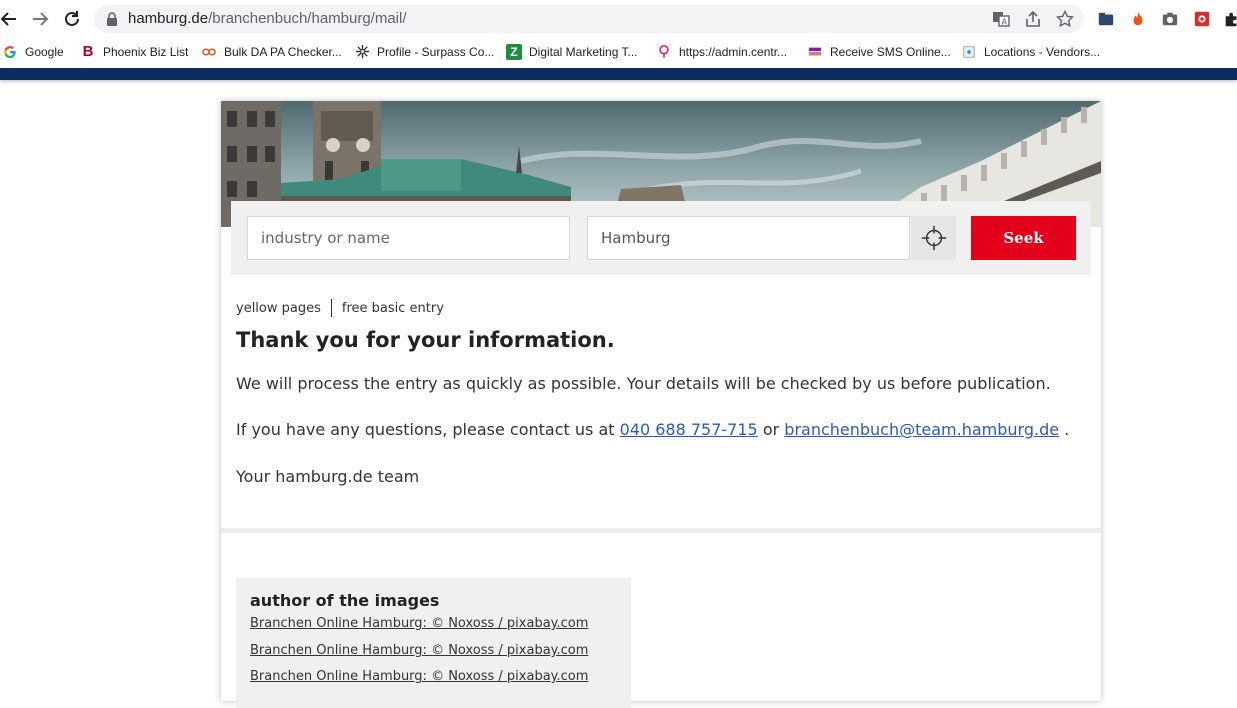 This screenshot has height=708, width=1237. I want to click on browser-toolbar: hamburg.de/branchenbuch/hamburg/mail/ A, so click(618, 19).